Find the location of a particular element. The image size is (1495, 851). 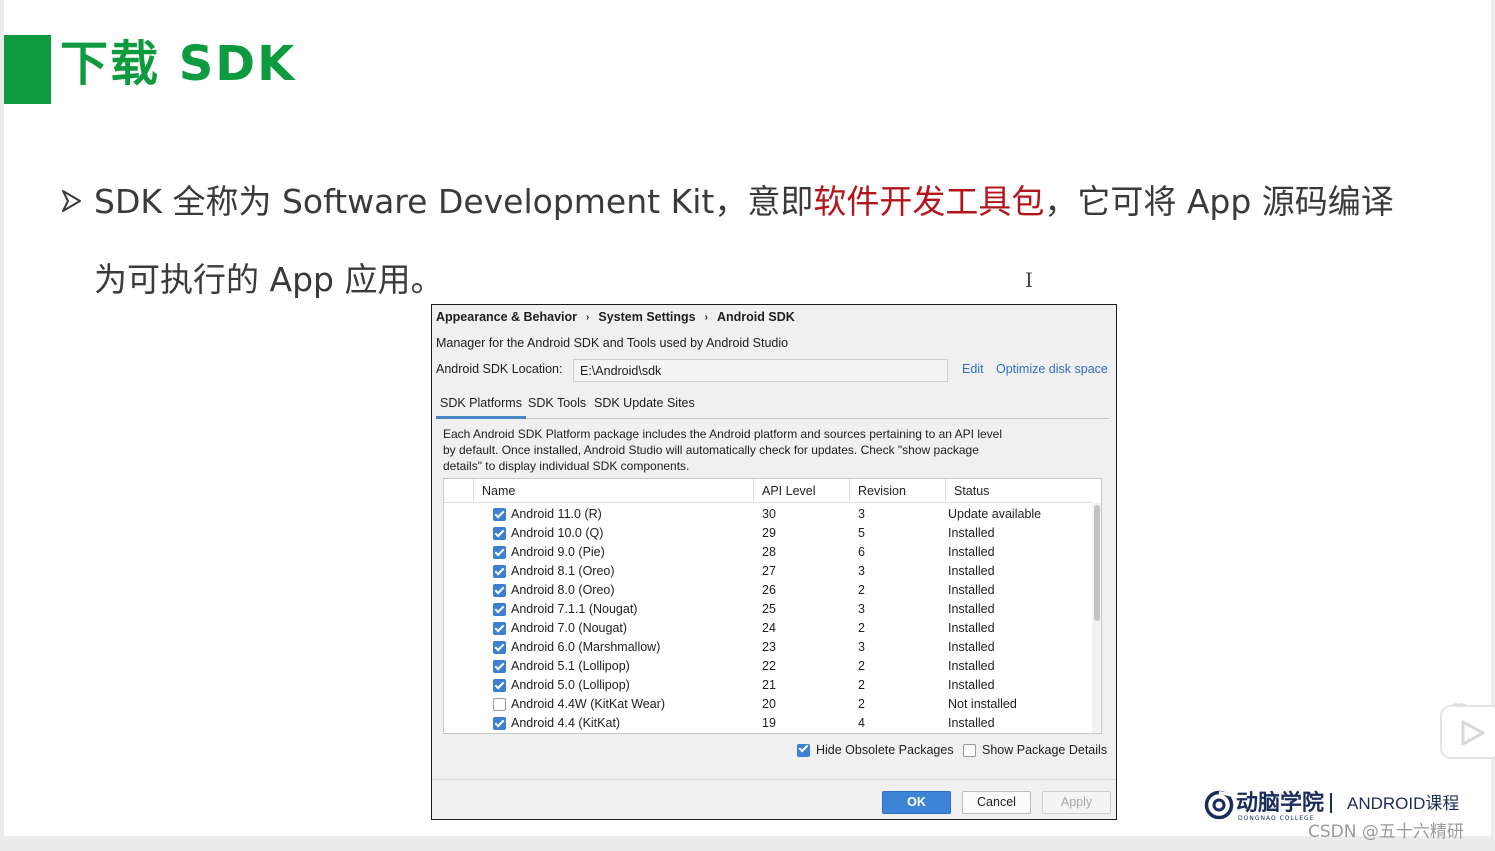

show-details-option: Show Package Details is located at coordinates (1035, 750).